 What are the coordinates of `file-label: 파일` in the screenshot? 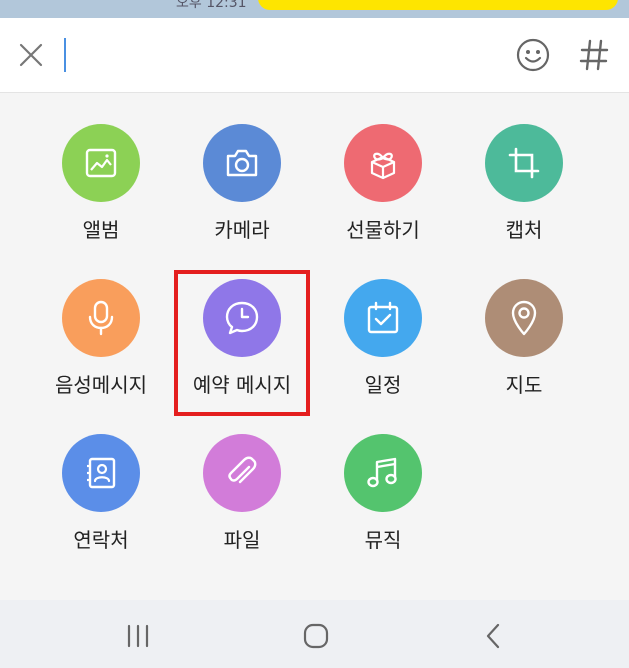 It's located at (242, 540).